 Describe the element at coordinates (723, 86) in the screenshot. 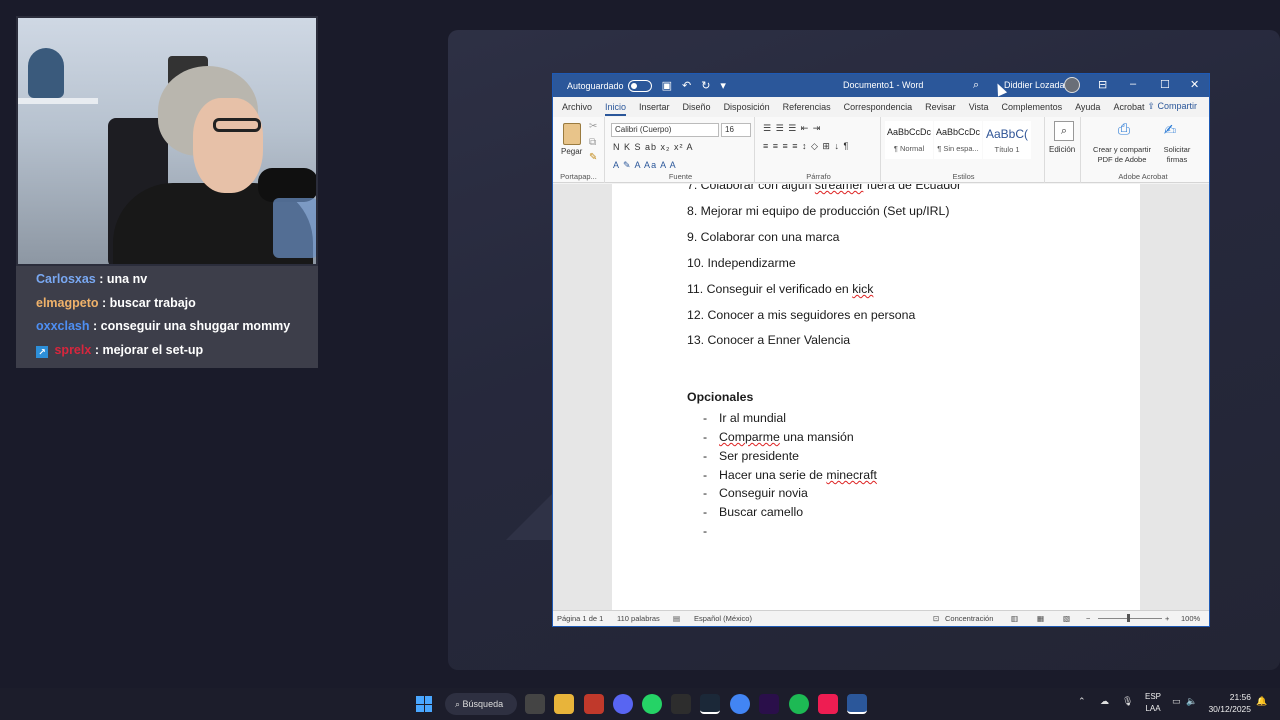

I see `customize-quick-access-icon: ▾` at that location.